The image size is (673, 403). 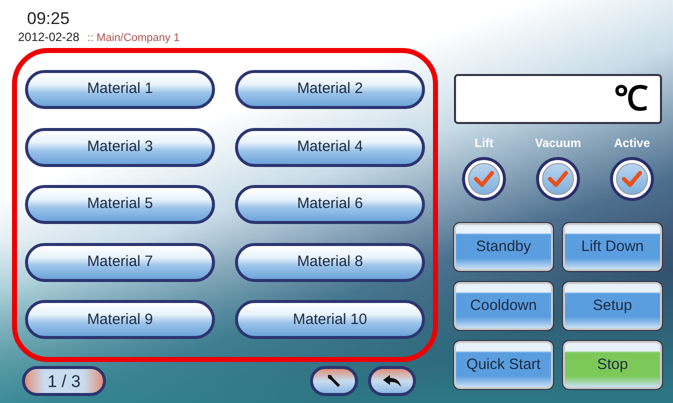 I want to click on indicator-label: Active, so click(x=632, y=143).